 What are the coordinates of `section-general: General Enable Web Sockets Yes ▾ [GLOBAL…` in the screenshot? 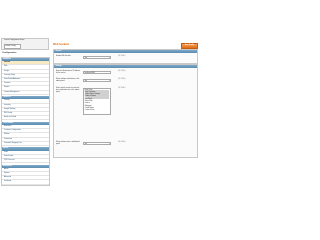 It's located at (125, 56).